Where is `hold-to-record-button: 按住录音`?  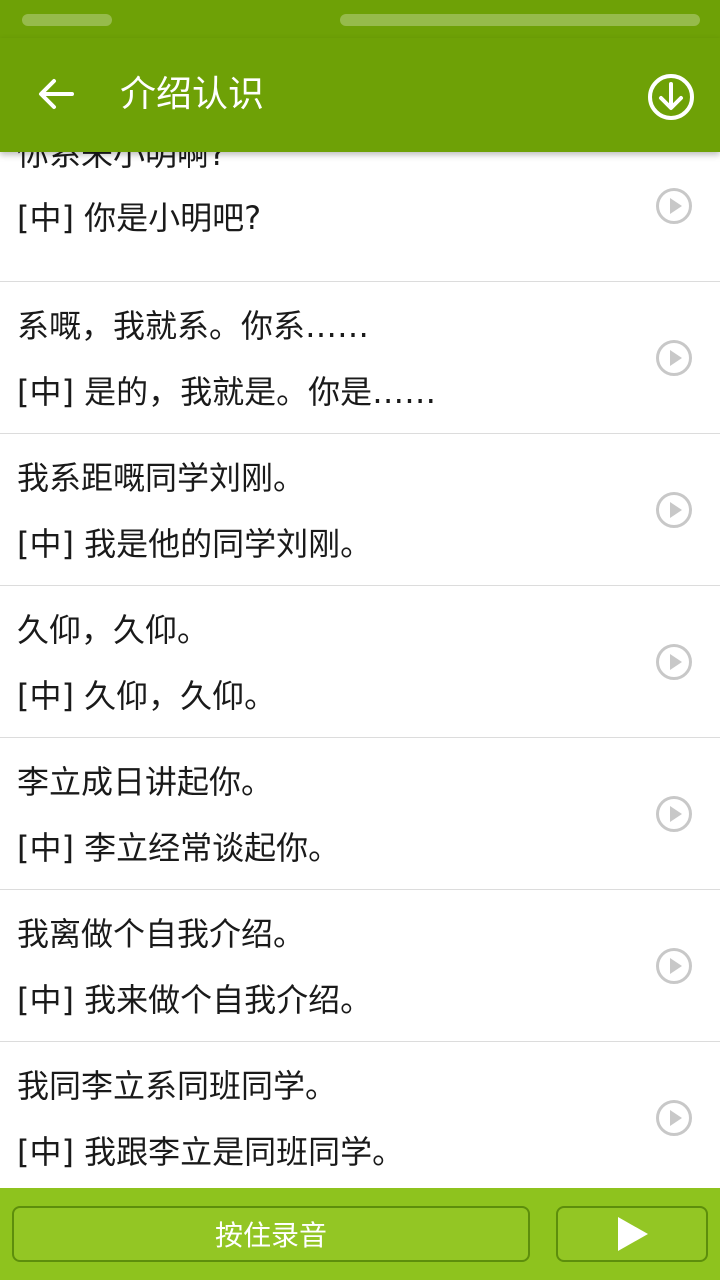
hold-to-record-button: 按住录音 is located at coordinates (271, 1234).